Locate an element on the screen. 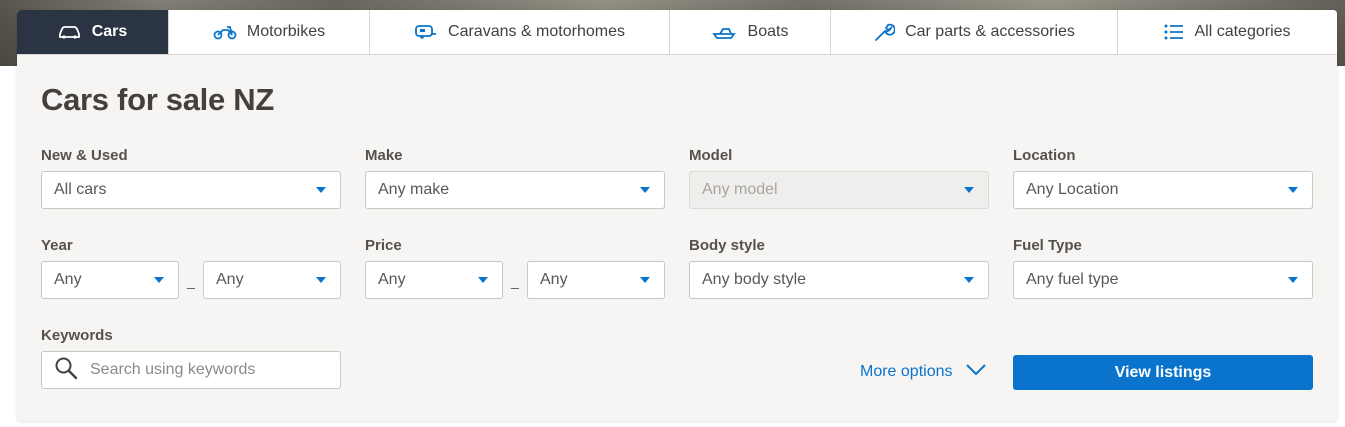 The width and height of the screenshot is (1345, 427). year-max-value: Any is located at coordinates (230, 279).